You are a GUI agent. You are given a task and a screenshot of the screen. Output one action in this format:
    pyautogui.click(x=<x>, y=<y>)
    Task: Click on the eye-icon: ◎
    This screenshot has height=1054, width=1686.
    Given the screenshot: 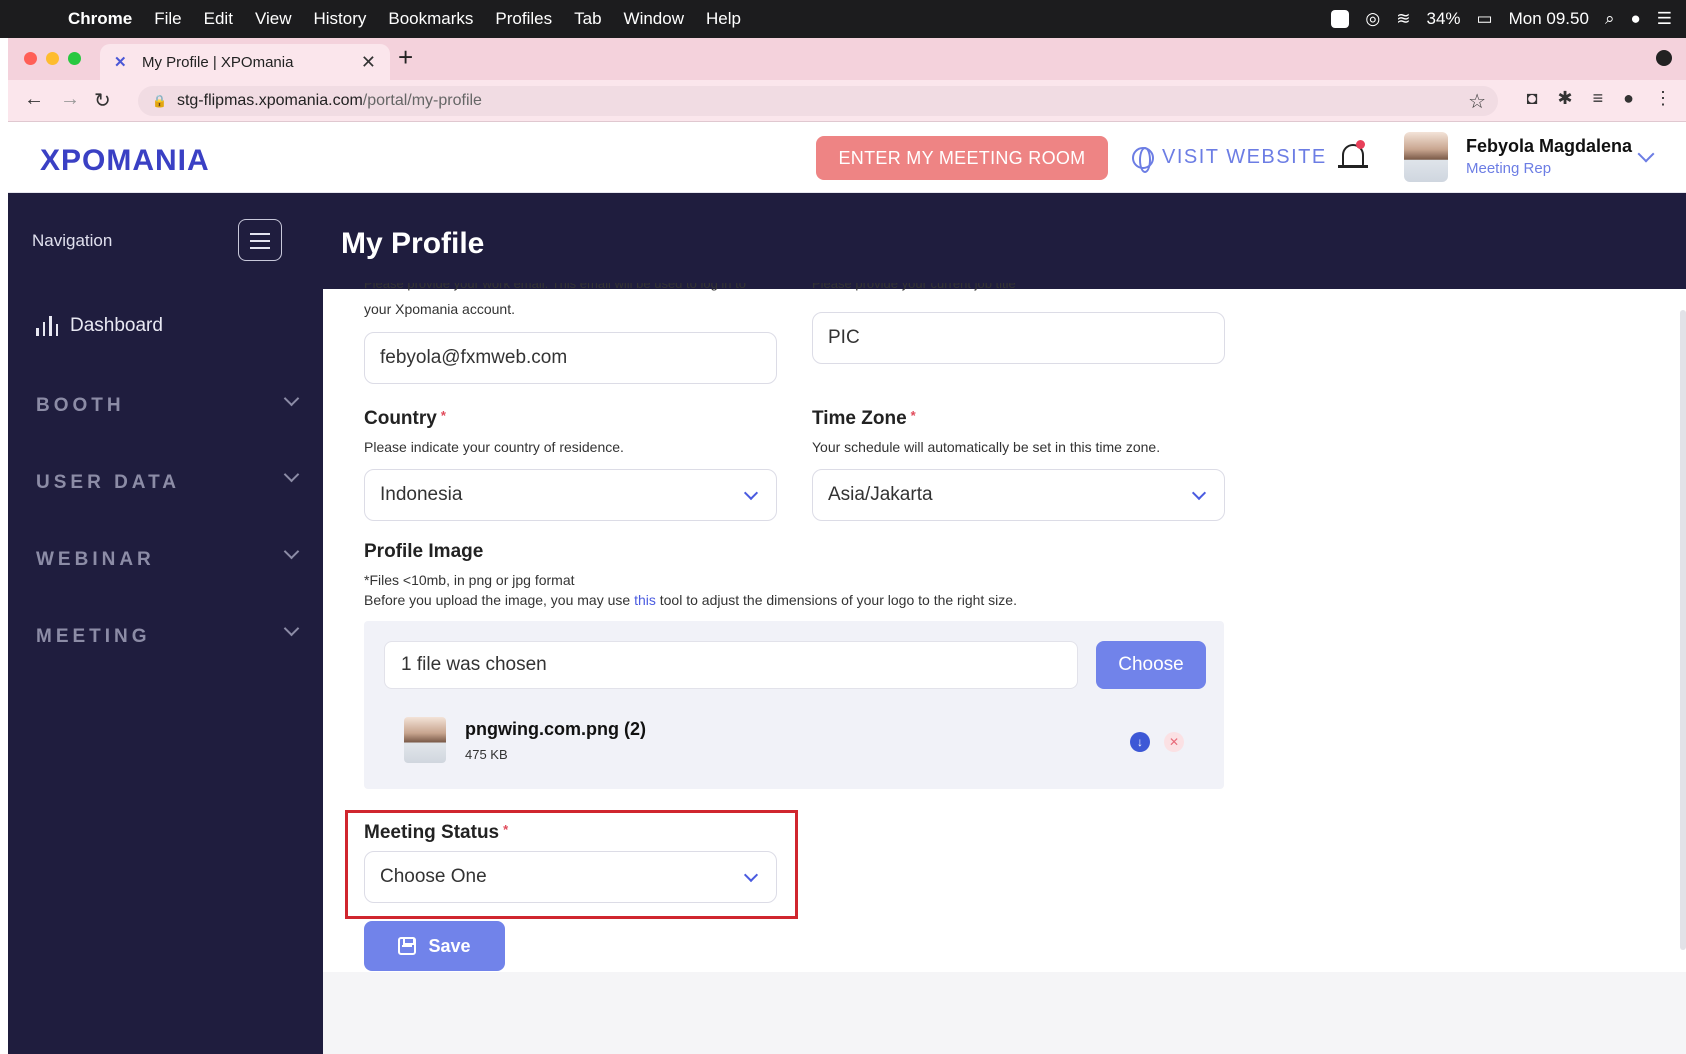 What is the action you would take?
    pyautogui.click(x=1372, y=19)
    